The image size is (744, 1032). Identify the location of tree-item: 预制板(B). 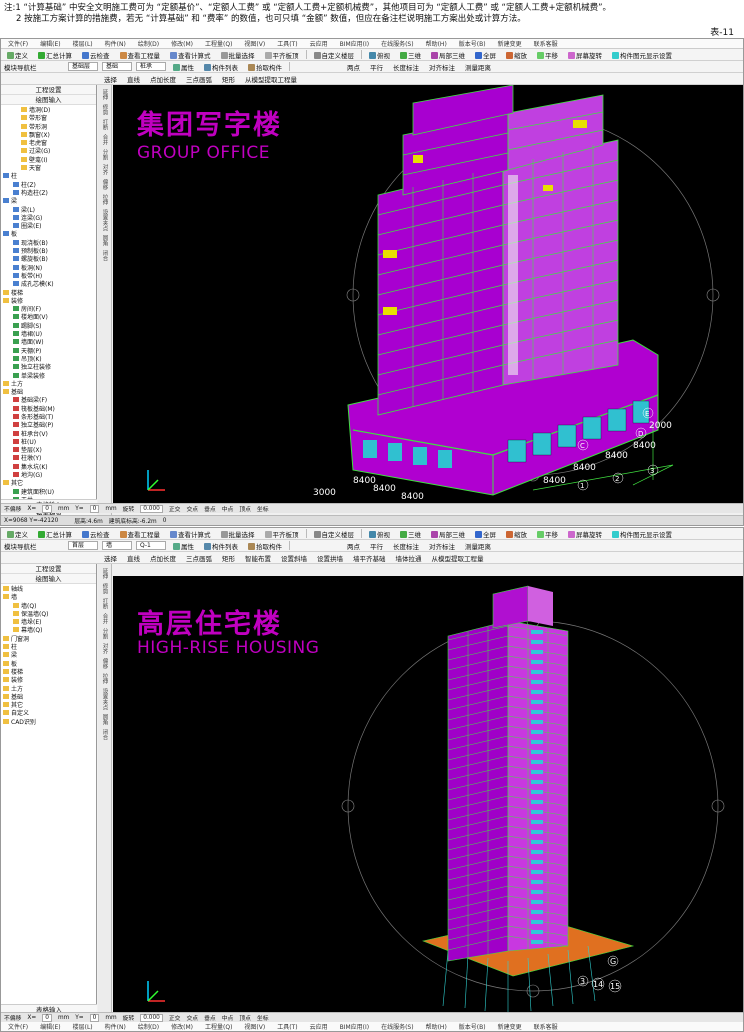
(49, 252).